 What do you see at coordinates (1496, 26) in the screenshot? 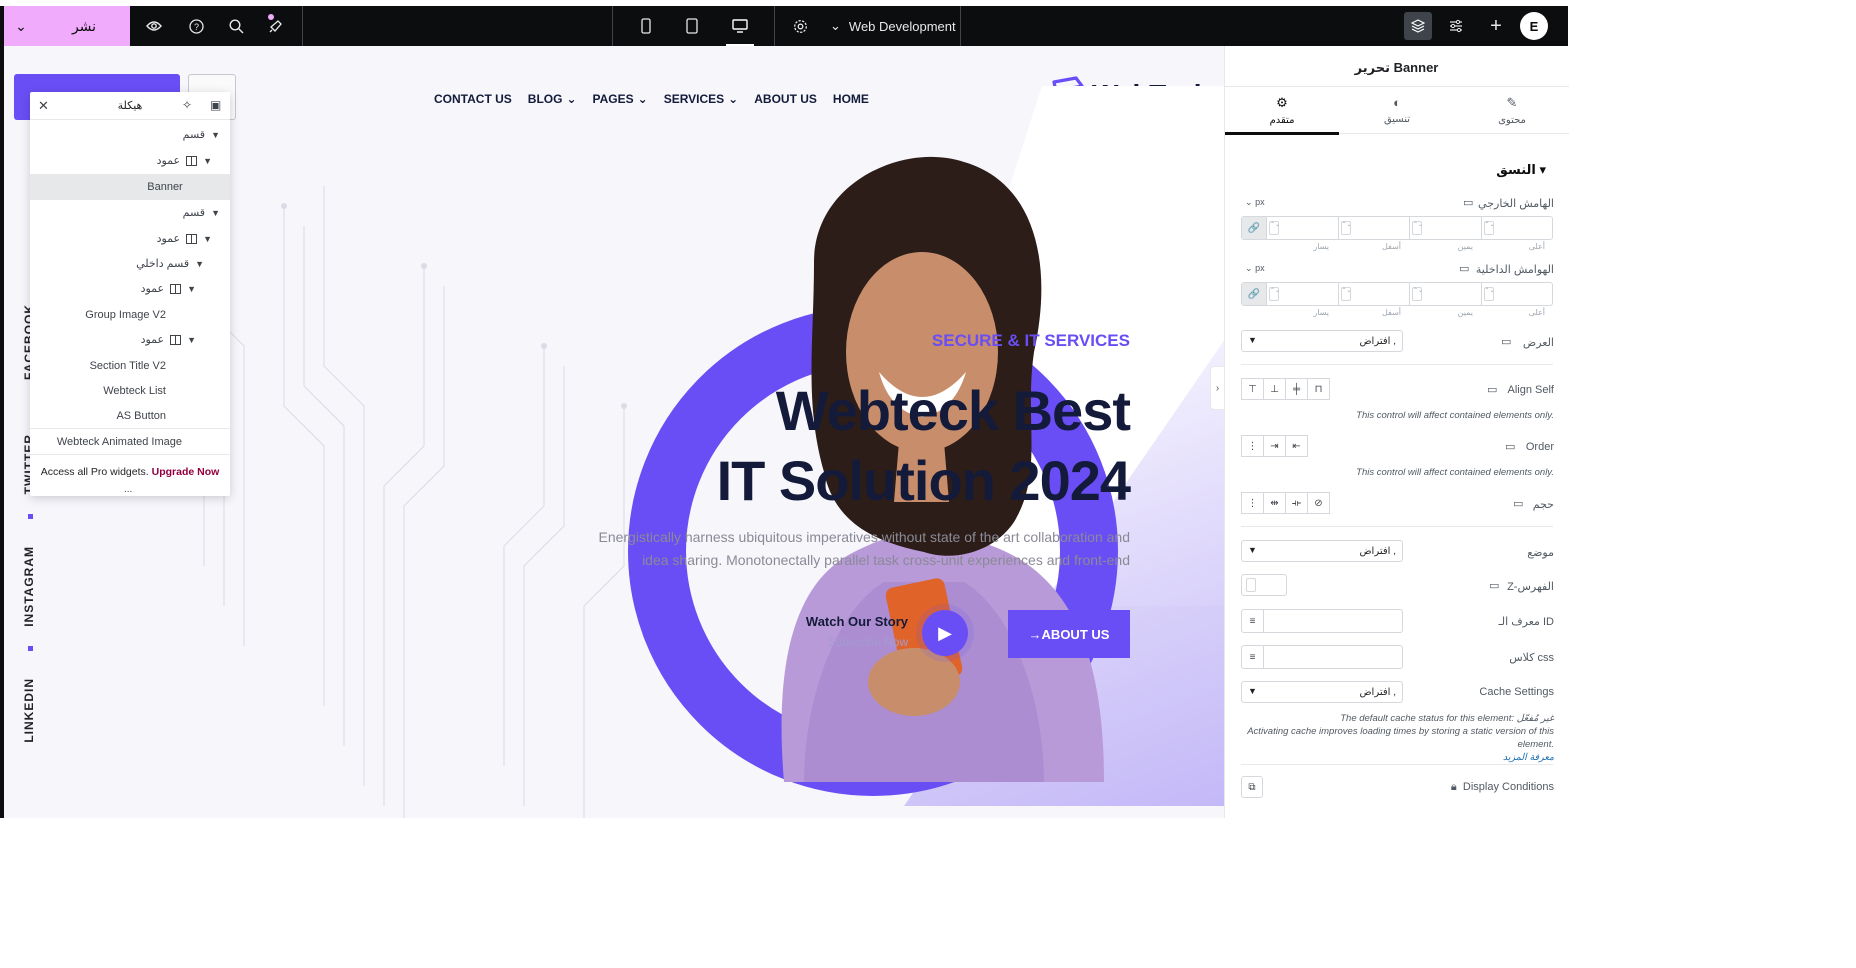
I see `add-element-button: +` at bounding box center [1496, 26].